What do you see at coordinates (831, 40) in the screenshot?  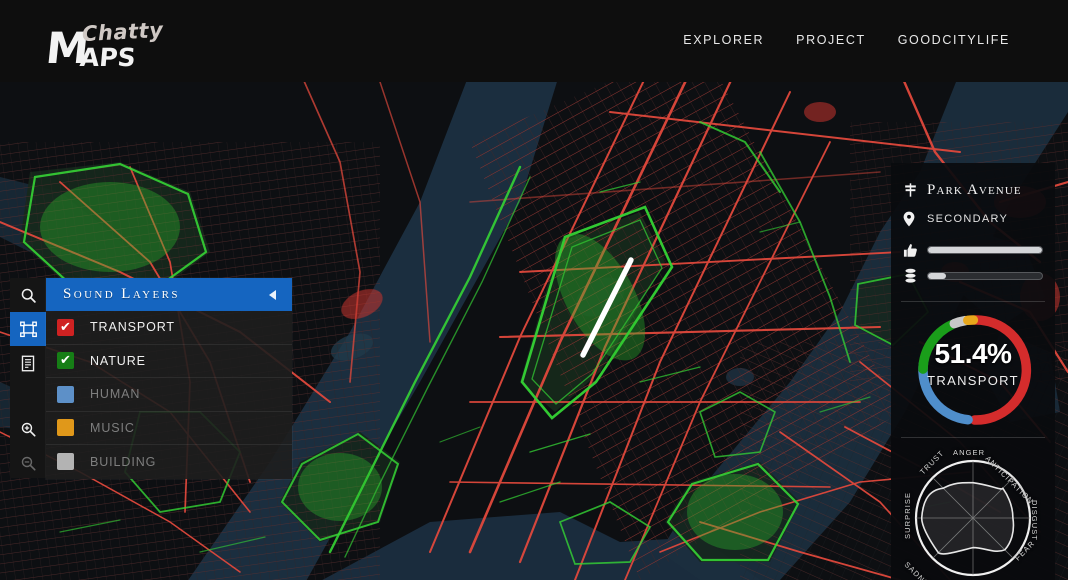 I see `nav-link-project: PROJECT` at bounding box center [831, 40].